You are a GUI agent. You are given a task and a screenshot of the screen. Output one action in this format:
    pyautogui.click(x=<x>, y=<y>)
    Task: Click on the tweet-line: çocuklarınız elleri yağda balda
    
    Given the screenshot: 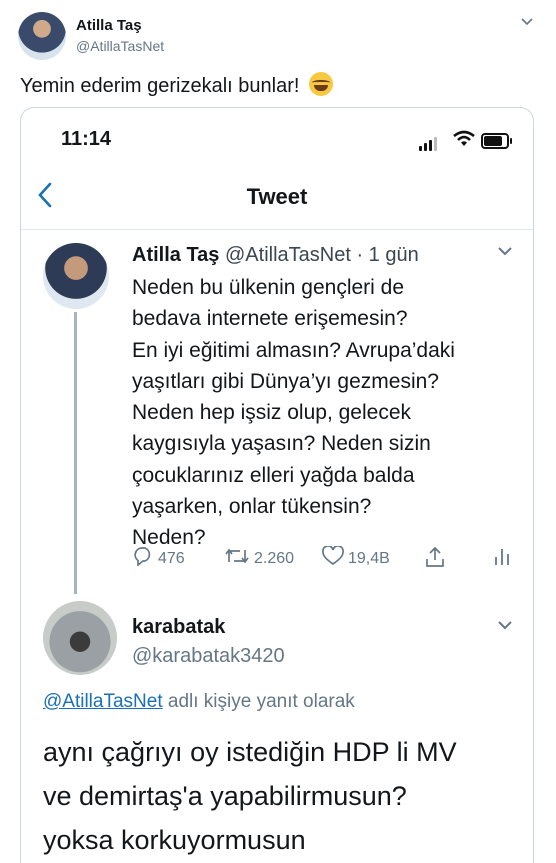 What is the action you would take?
    pyautogui.click(x=273, y=475)
    